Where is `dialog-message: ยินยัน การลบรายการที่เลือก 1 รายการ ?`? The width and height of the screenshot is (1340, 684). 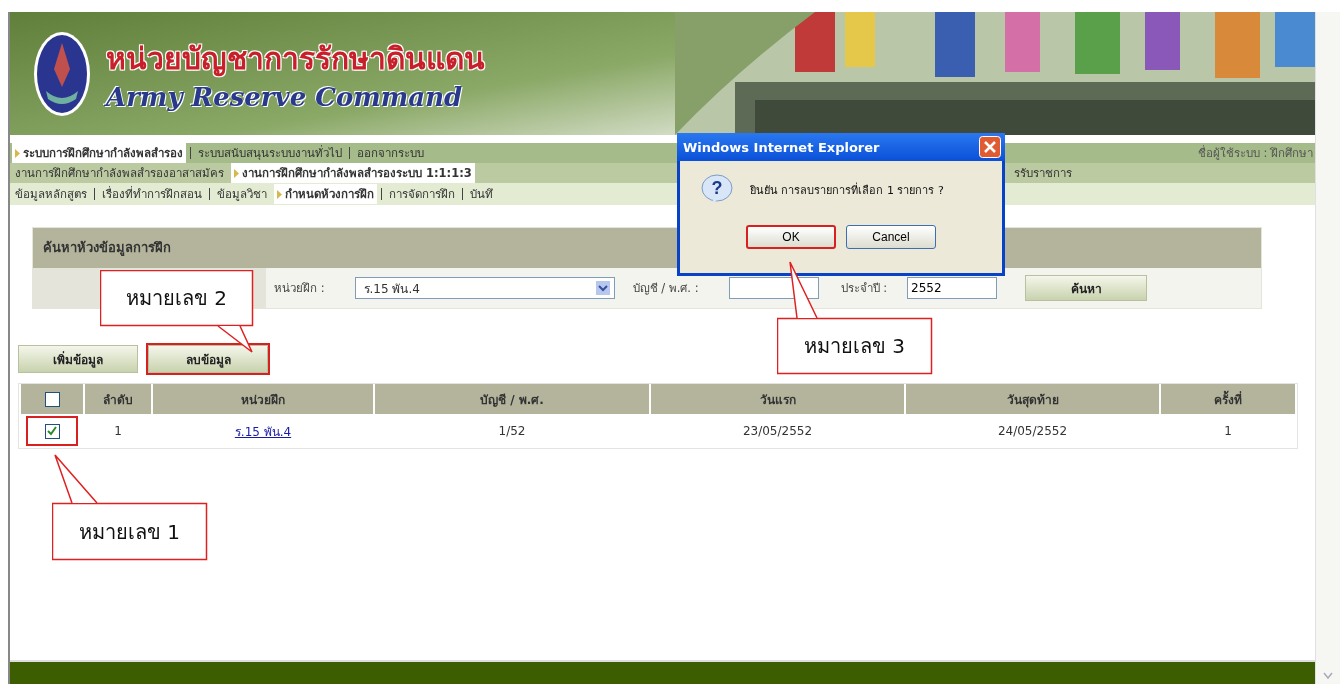
dialog-message: ยินยัน การลบรายการที่เลือก 1 รายการ ? is located at coordinates (847, 190).